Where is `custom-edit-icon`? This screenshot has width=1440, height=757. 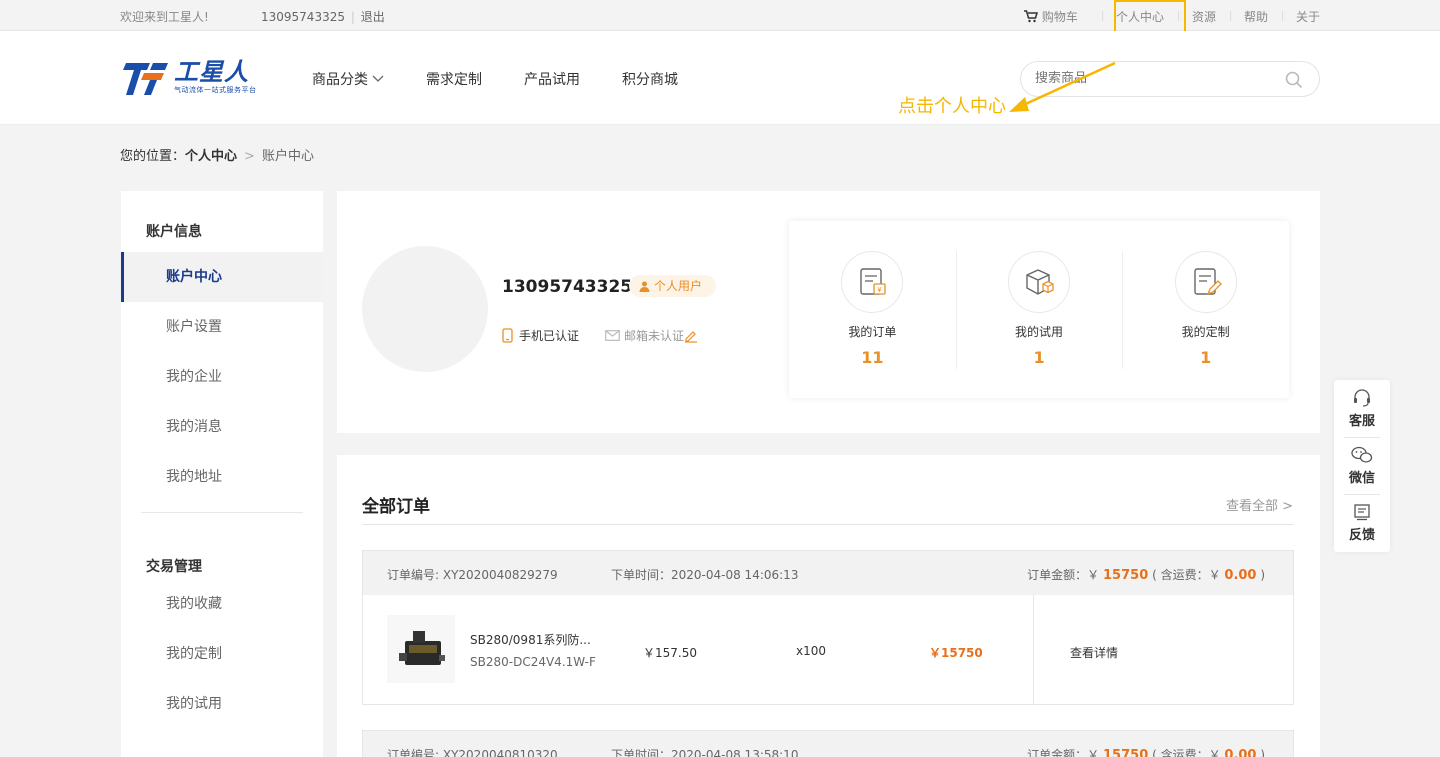 custom-edit-icon is located at coordinates (1207, 282).